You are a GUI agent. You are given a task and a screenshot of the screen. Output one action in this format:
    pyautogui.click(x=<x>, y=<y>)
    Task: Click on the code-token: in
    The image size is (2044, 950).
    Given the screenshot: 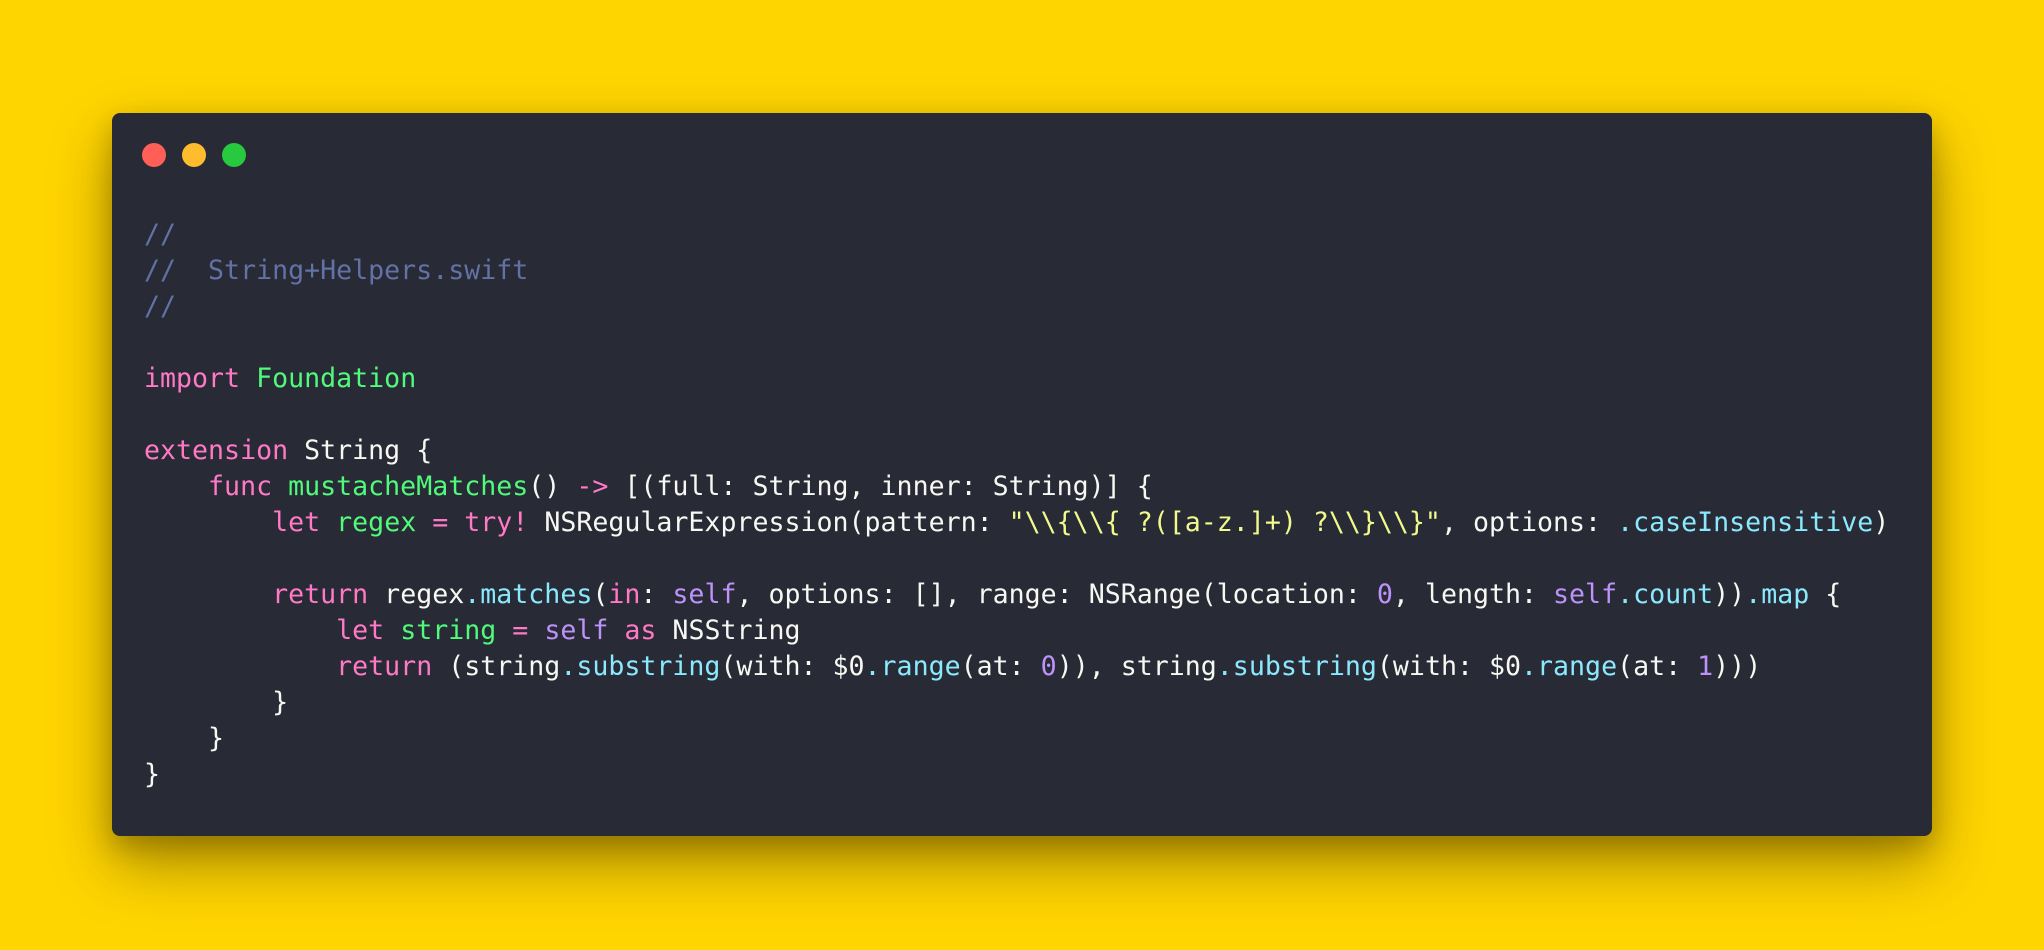 What is the action you would take?
    pyautogui.click(x=624, y=594)
    